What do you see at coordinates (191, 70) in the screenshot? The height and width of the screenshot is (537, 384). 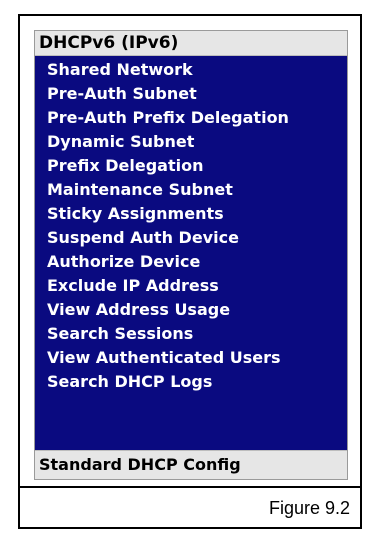 I see `menu-item-shared-network: Shared Network` at bounding box center [191, 70].